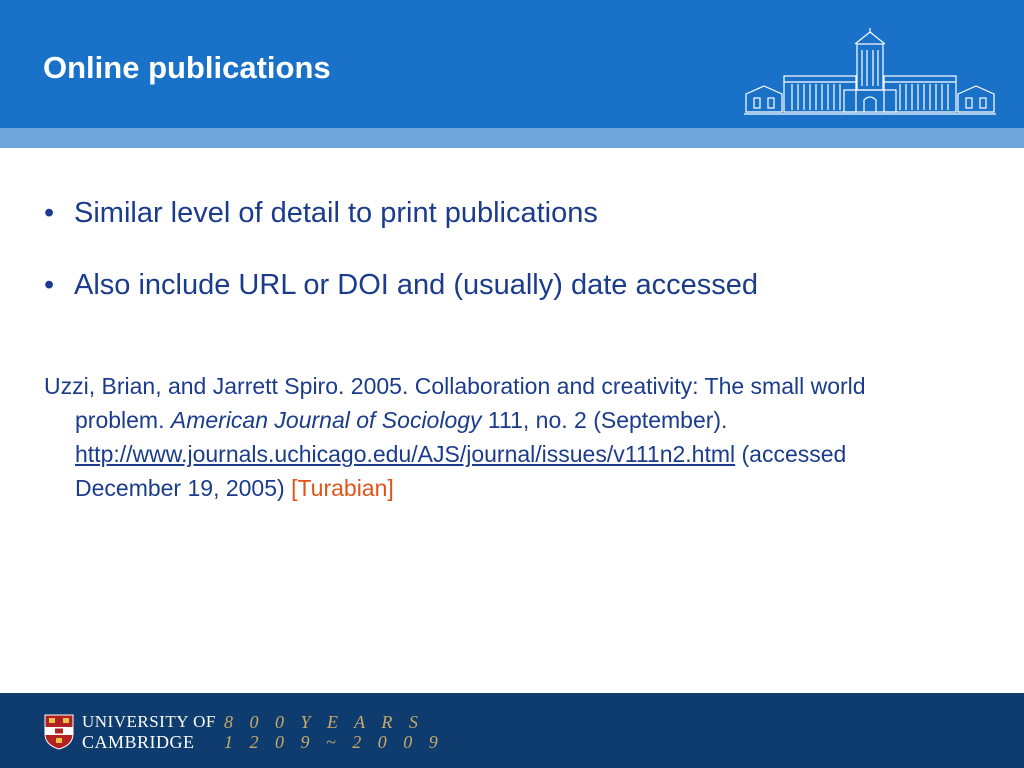 The width and height of the screenshot is (1024, 768). I want to click on cambridge-crest-icon, so click(59, 732).